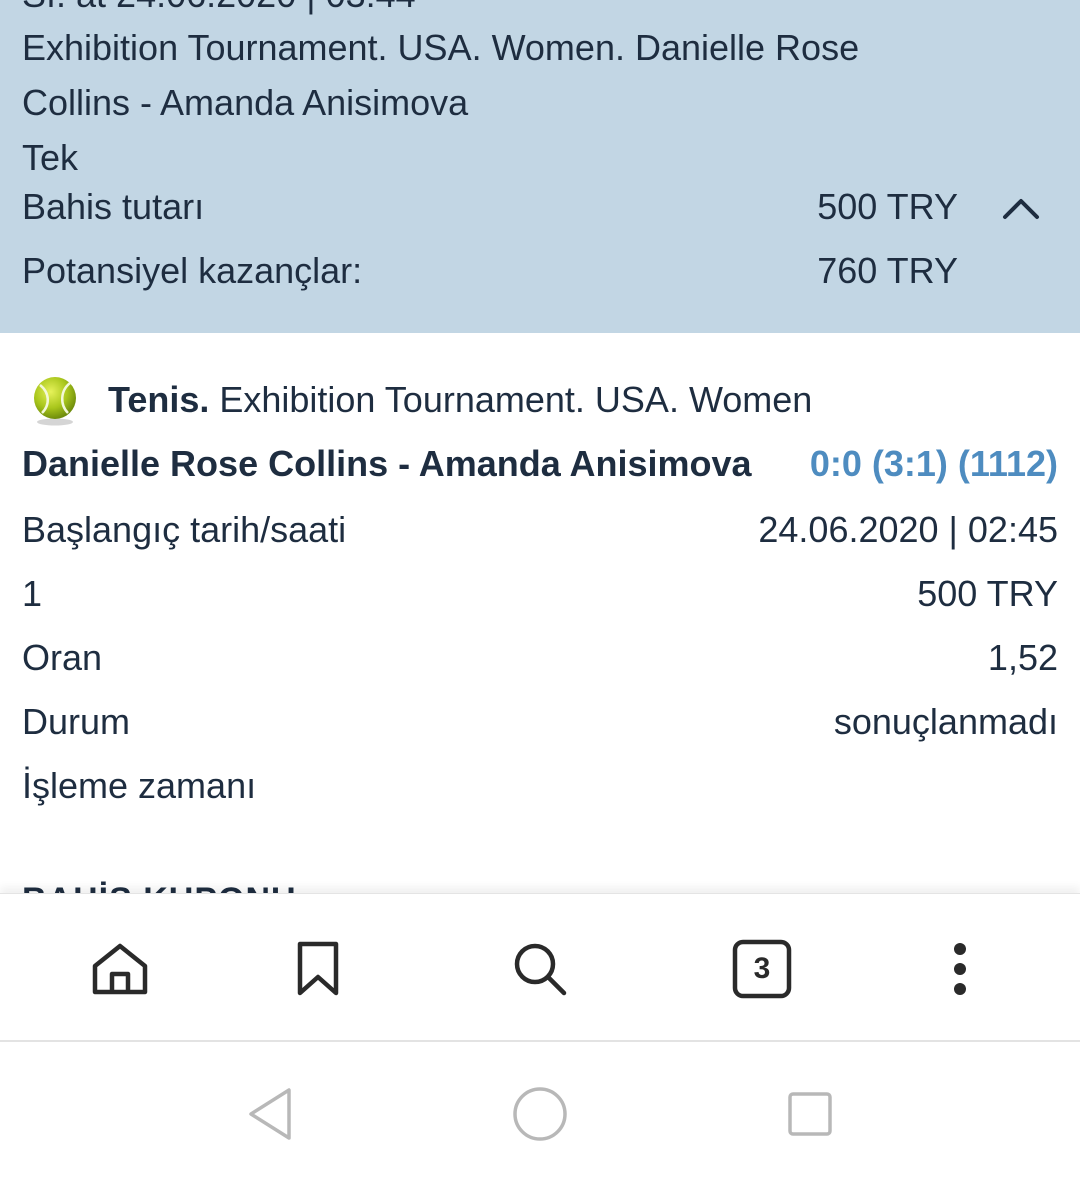  What do you see at coordinates (219, 8) in the screenshot?
I see `bet-datetime-line: Sı. at 24.06.2020 | 03:44` at bounding box center [219, 8].